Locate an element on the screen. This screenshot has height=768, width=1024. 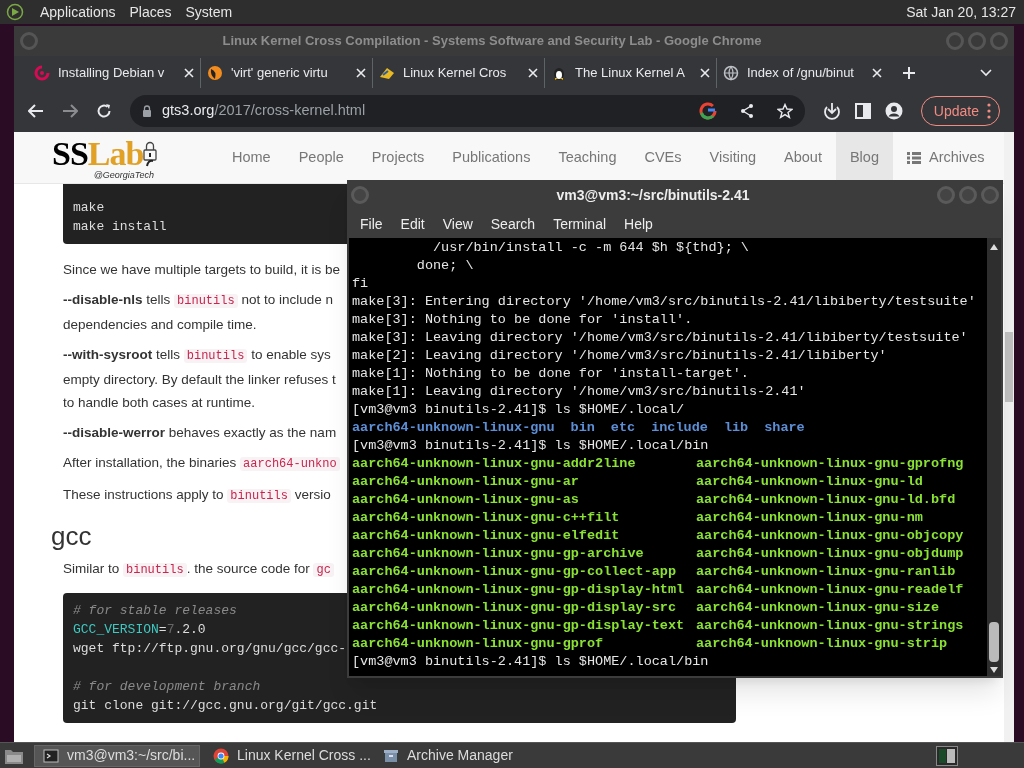
file-name: aarch64-unknown-linux-gnu-gp-display-text is located at coordinates (518, 626).